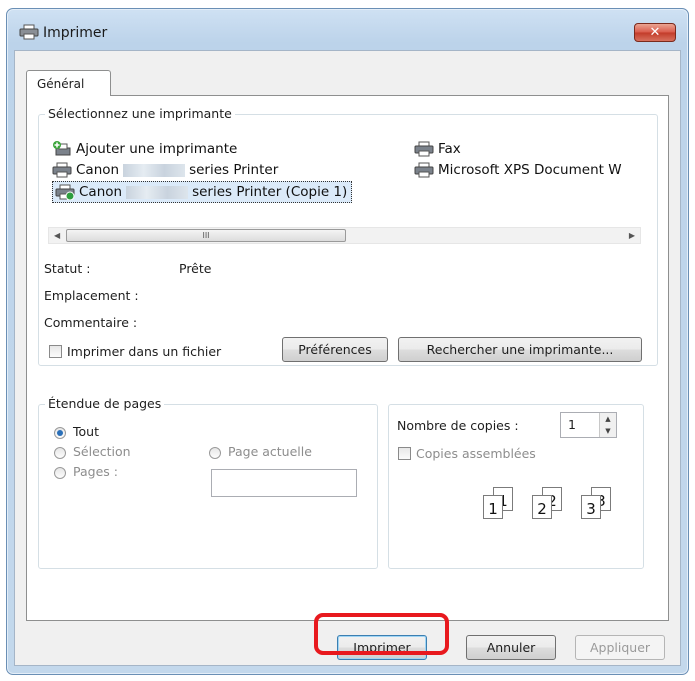 The height and width of the screenshot is (681, 695). What do you see at coordinates (91, 322) in the screenshot?
I see `comment-label: Commentaire :` at bounding box center [91, 322].